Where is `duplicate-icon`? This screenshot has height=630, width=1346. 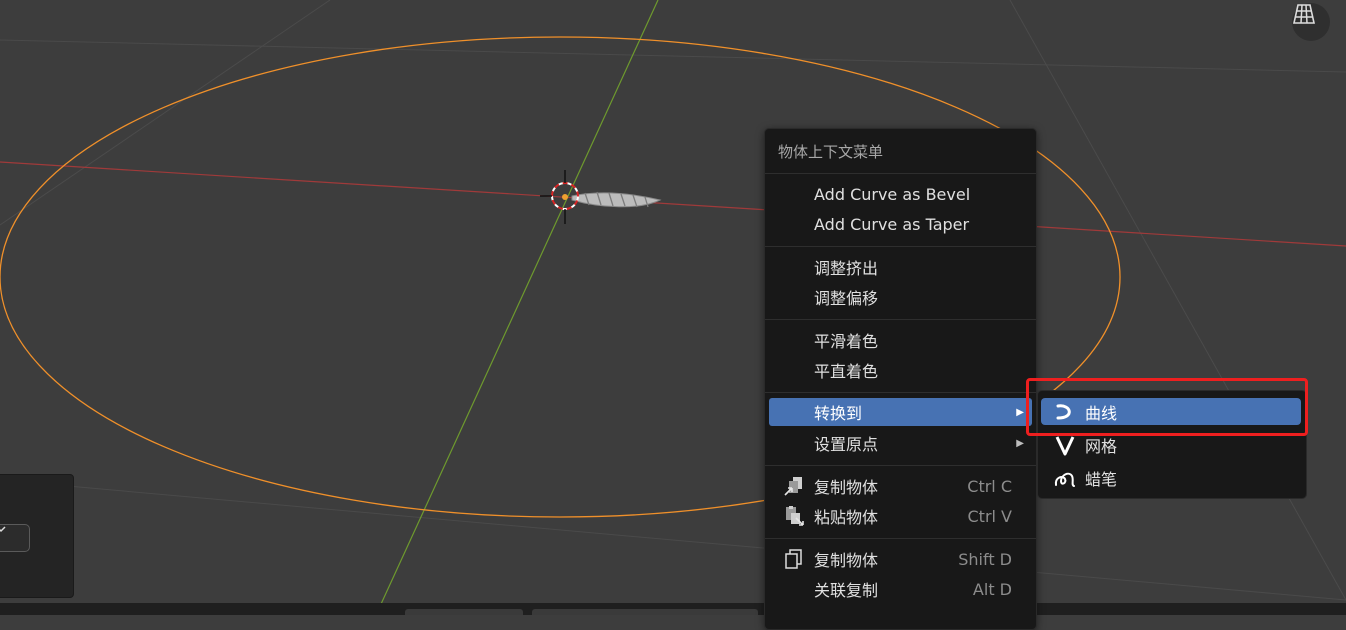 duplicate-icon is located at coordinates (794, 559).